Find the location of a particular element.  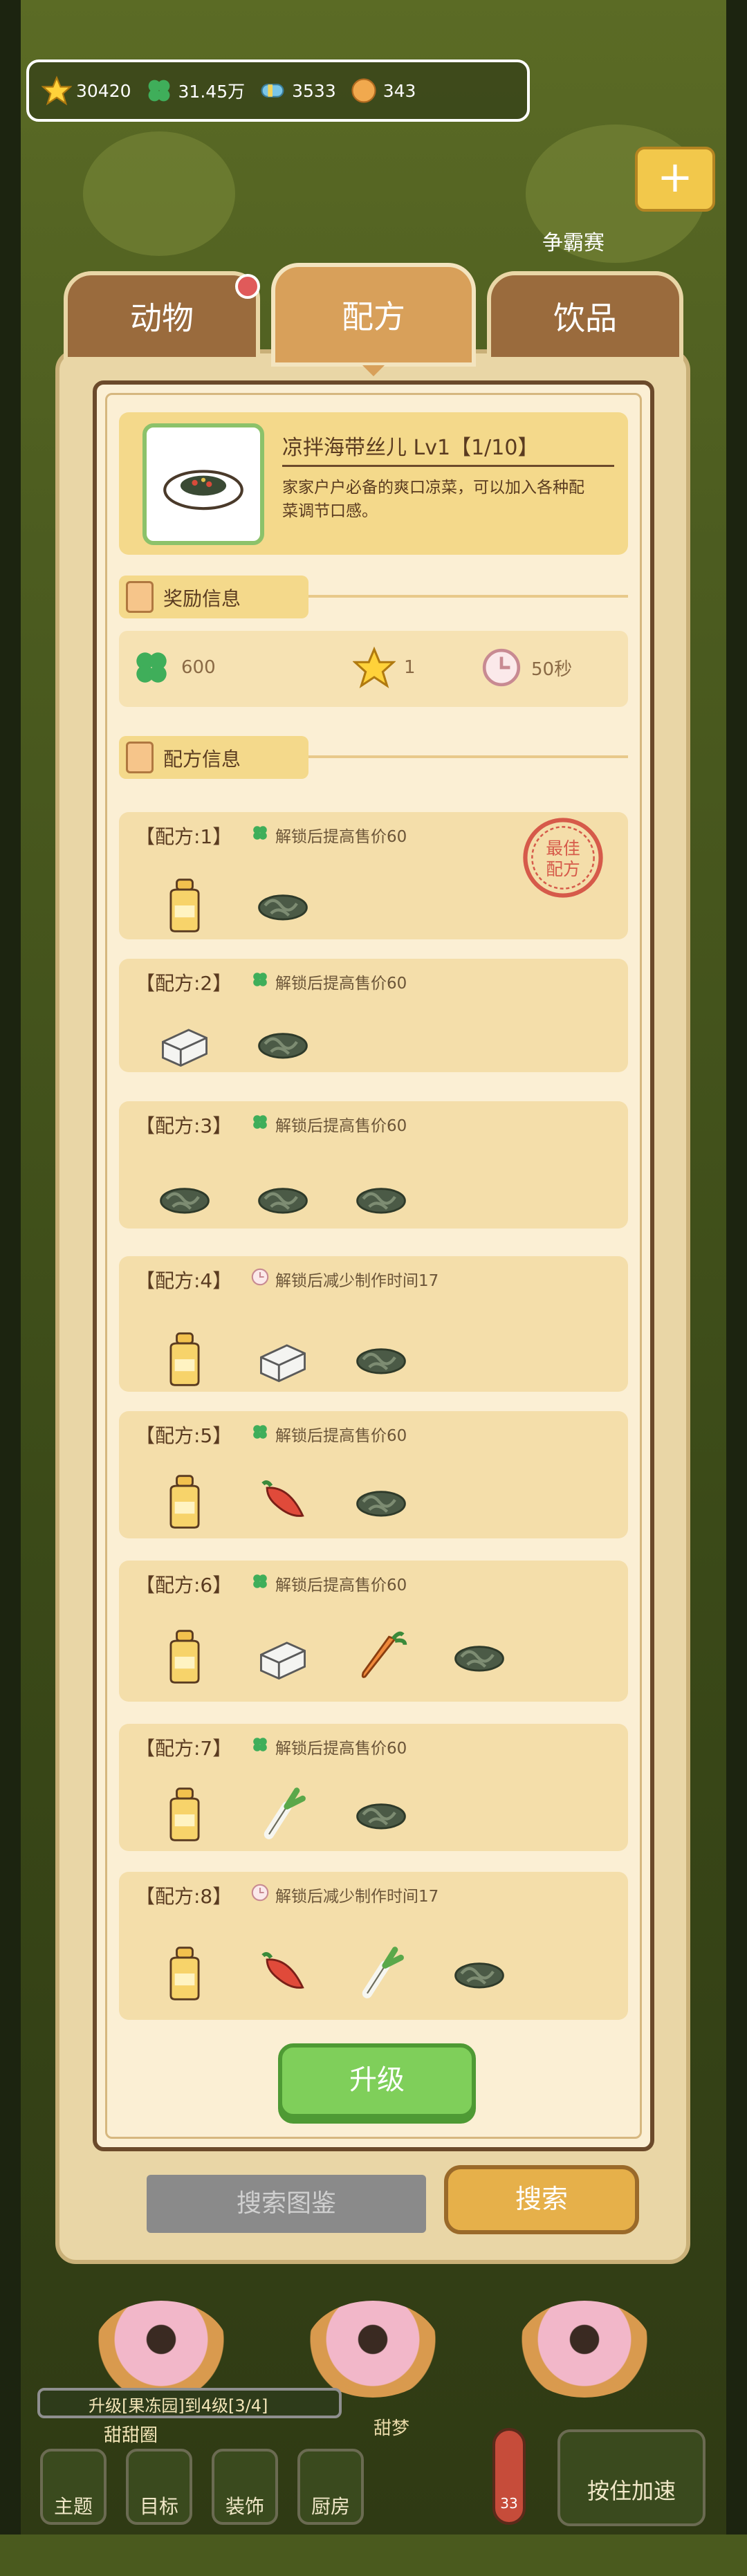

recipe-card: 【配方:5】 解锁后提高售价60 is located at coordinates (373, 1474).